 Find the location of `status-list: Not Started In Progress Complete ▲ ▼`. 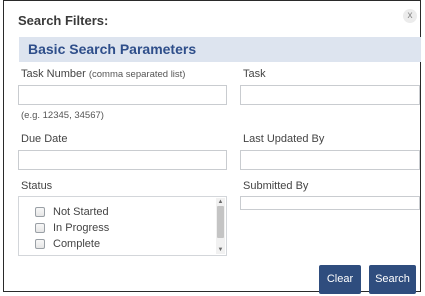

status-list: Not Started In Progress Complete ▲ ▼ is located at coordinates (122, 226).